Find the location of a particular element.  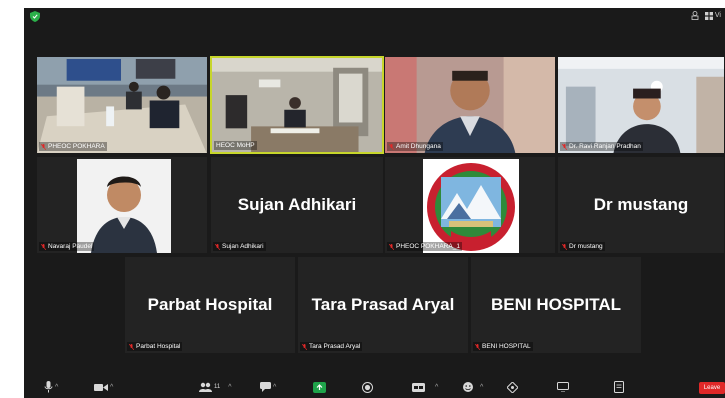

closed-captions-icon is located at coordinates (418, 387).